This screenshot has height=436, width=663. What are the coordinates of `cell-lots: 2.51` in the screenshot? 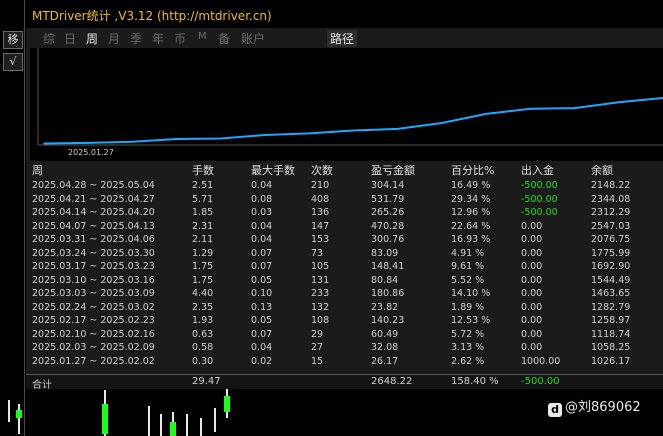 It's located at (203, 185).